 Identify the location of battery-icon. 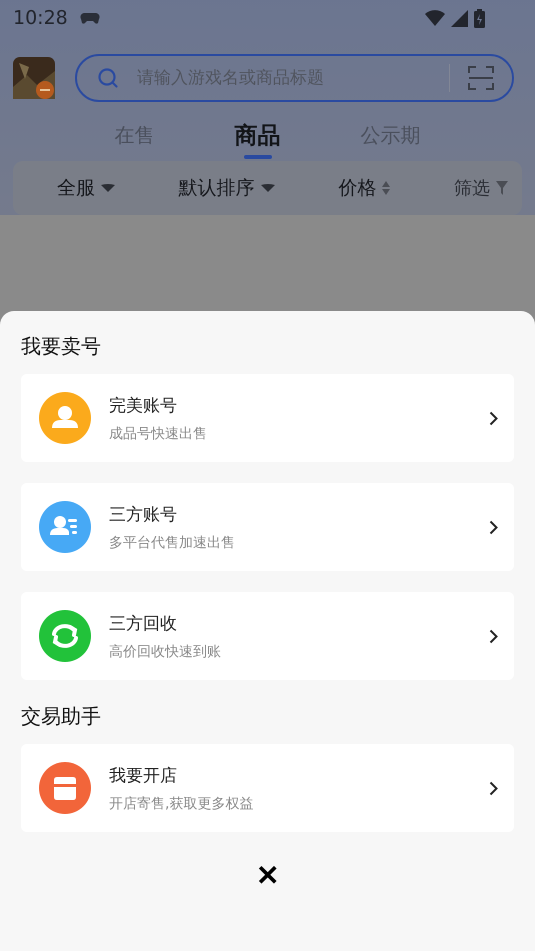
(479, 18).